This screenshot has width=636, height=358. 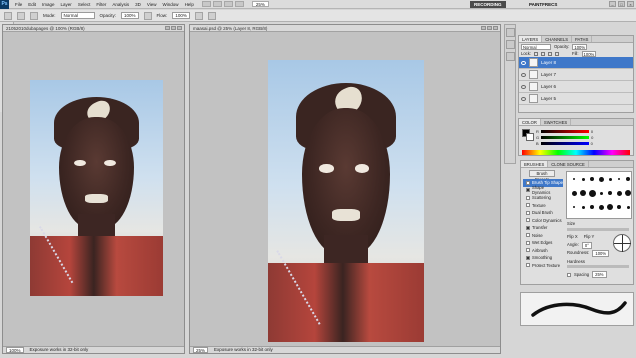 What do you see at coordinates (543, 4) in the screenshot?
I see `workspace-painting: PAINTFRECS` at bounding box center [543, 4].